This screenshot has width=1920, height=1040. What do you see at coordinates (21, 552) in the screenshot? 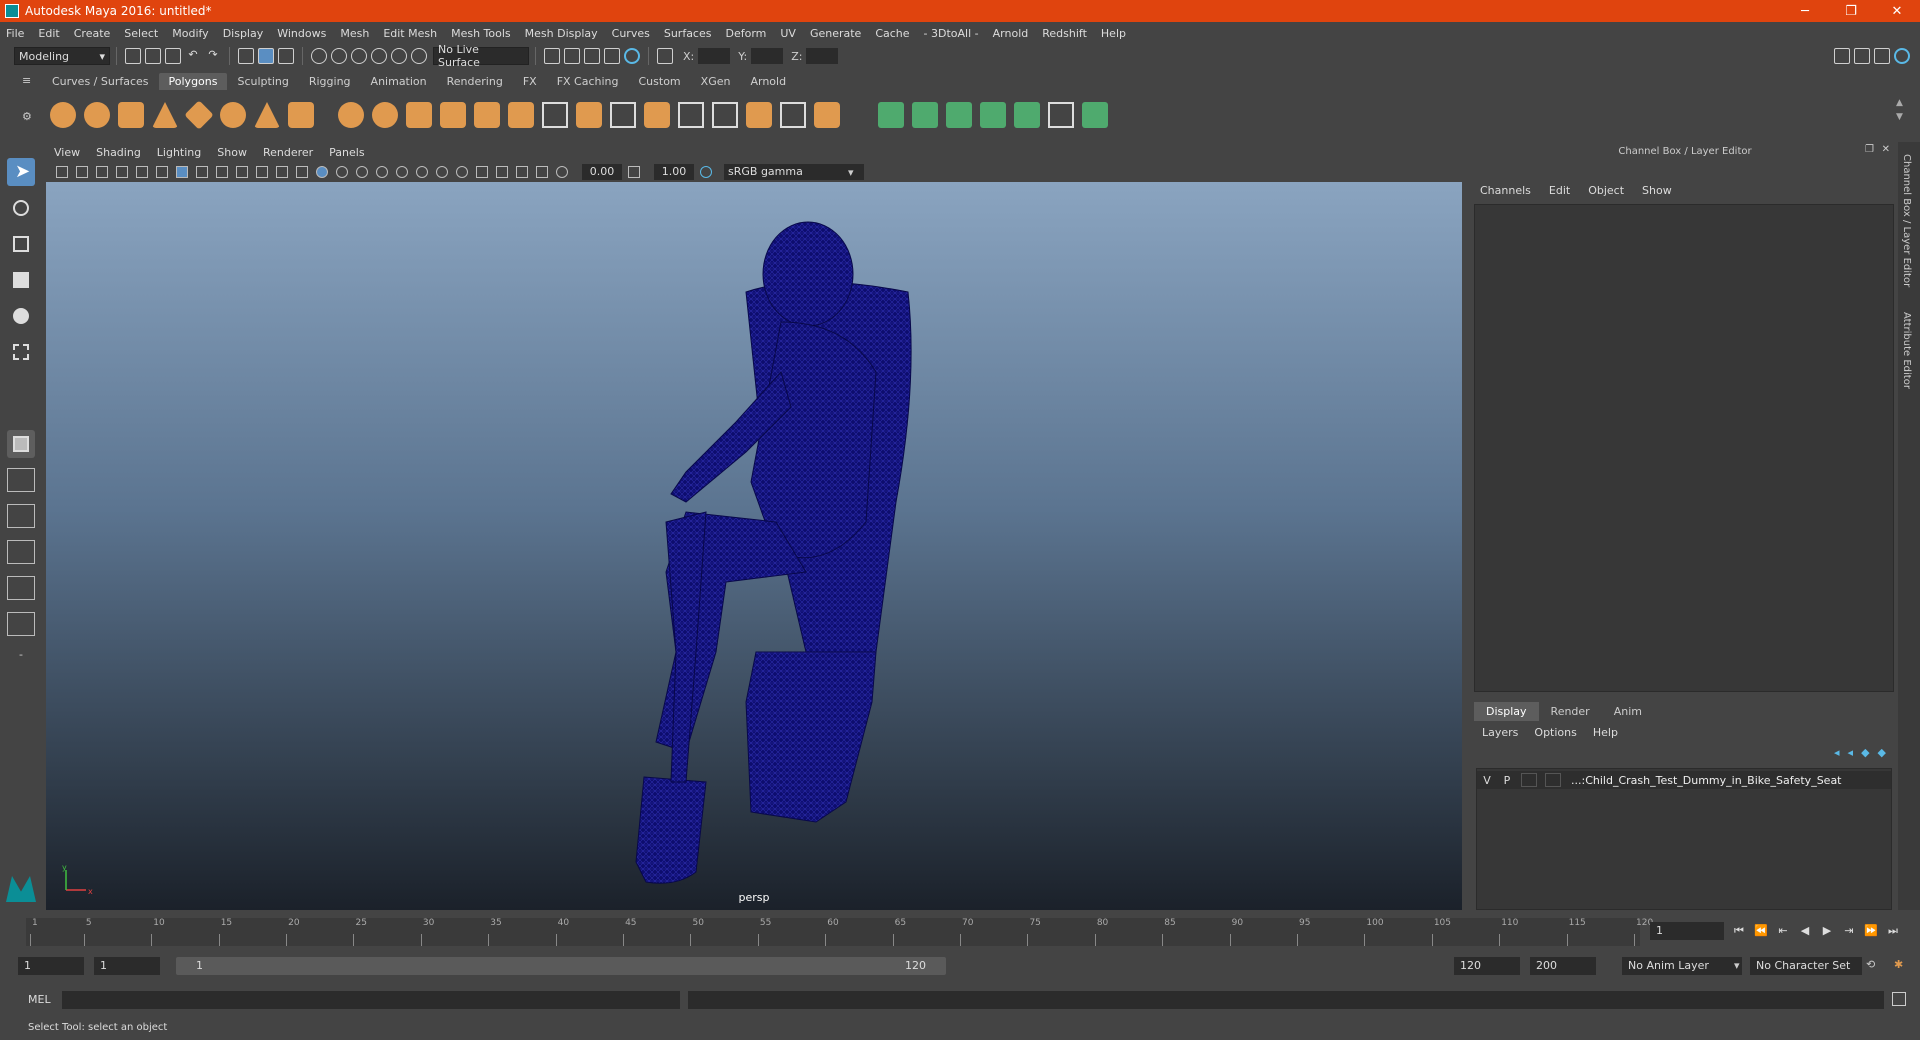
I see `persp-graph-layout-button` at bounding box center [21, 552].